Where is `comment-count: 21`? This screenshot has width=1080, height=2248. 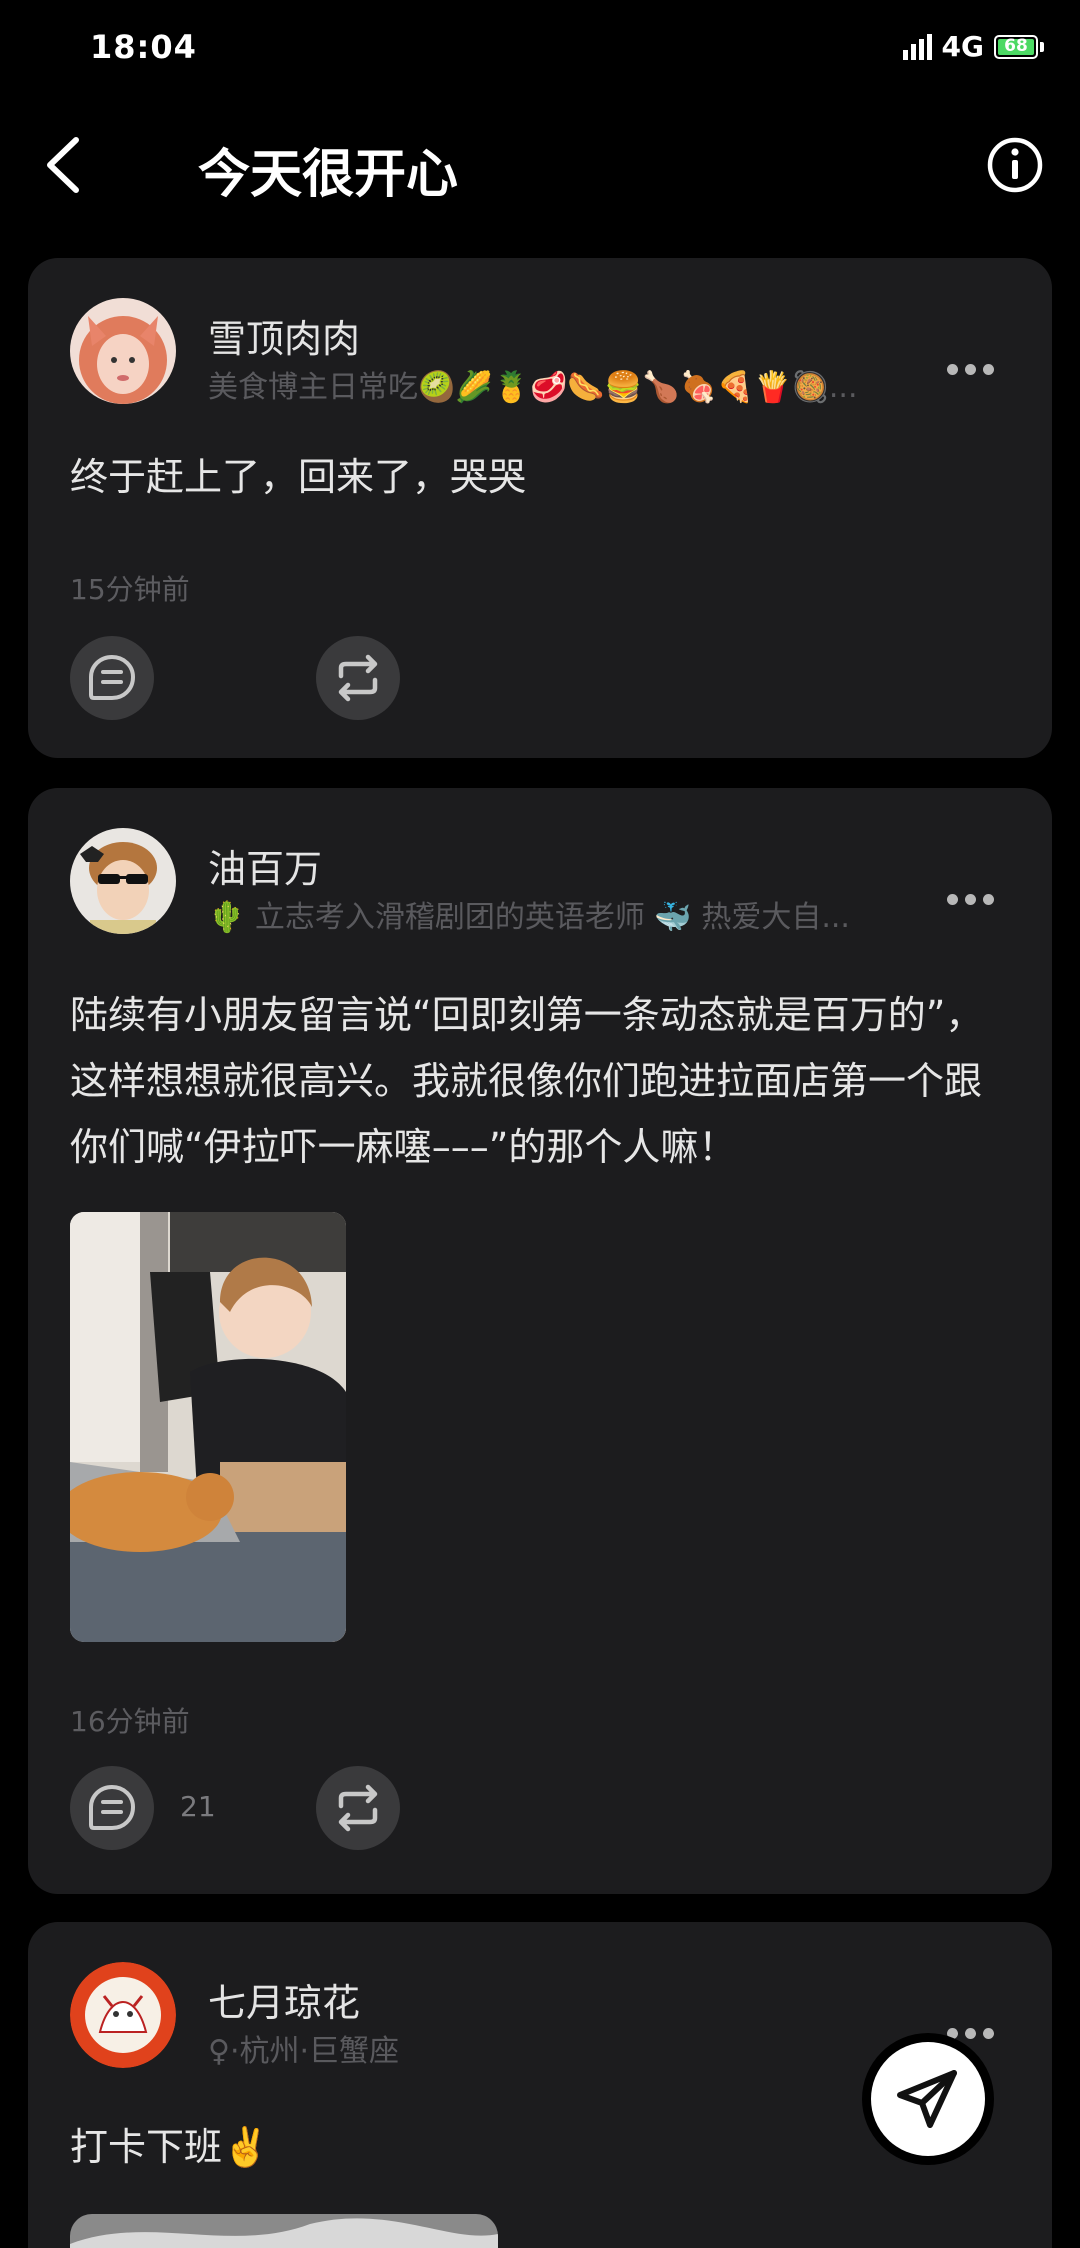
comment-count: 21 is located at coordinates (198, 1806).